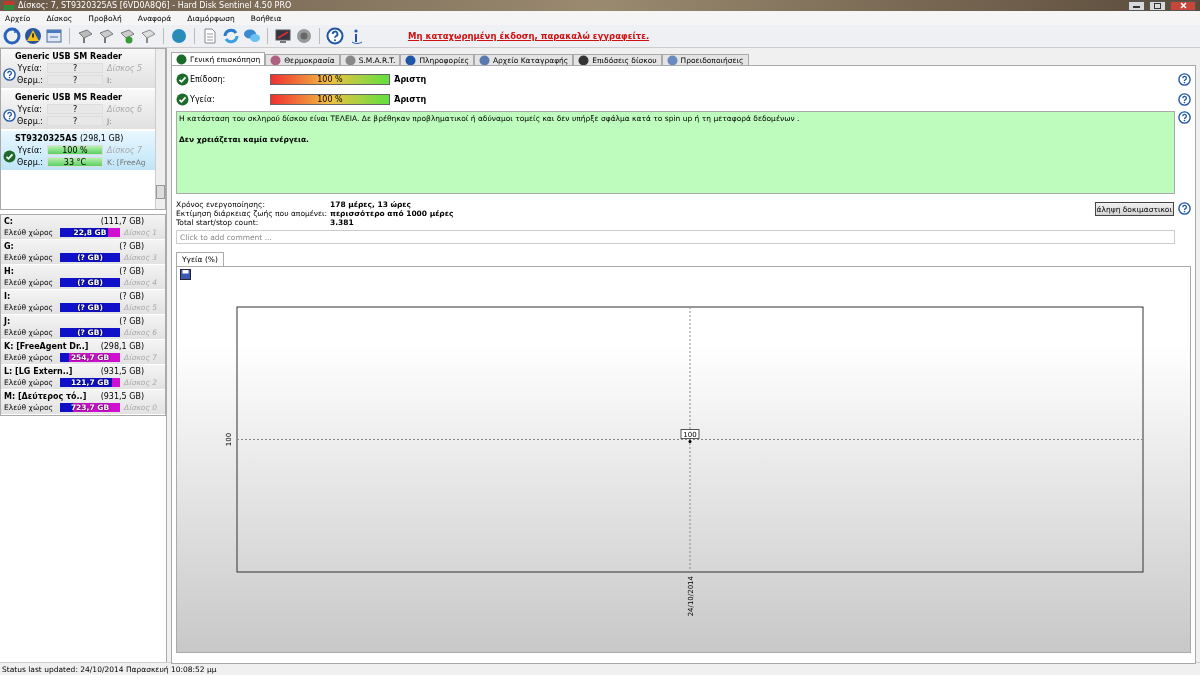 This screenshot has height=675, width=1200. Describe the element at coordinates (160, 129) in the screenshot. I see `scrollbar` at that location.